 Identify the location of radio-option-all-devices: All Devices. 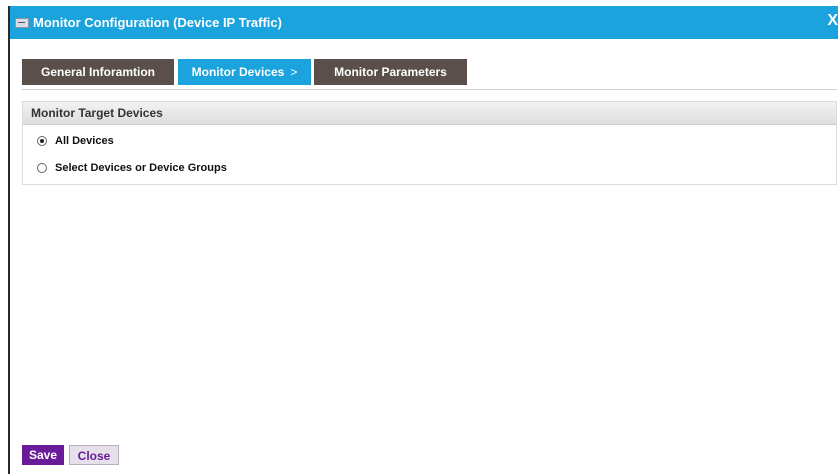
(75, 143).